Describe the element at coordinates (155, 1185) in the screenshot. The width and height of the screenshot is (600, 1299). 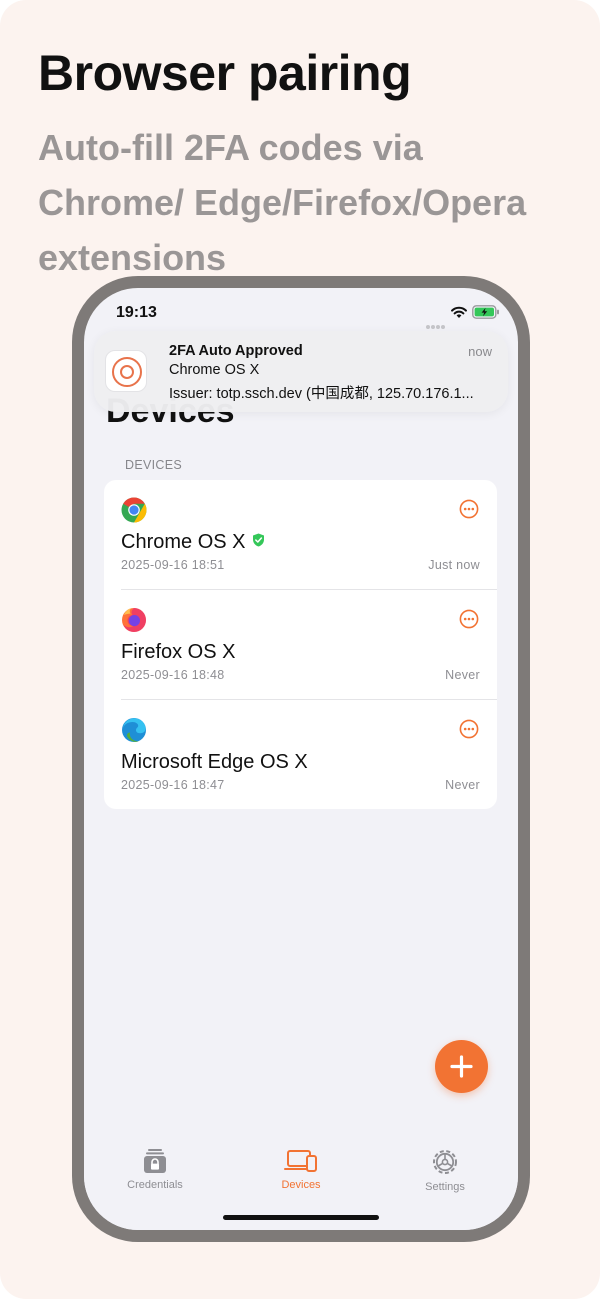
I see `tab-label: Credentials` at that location.